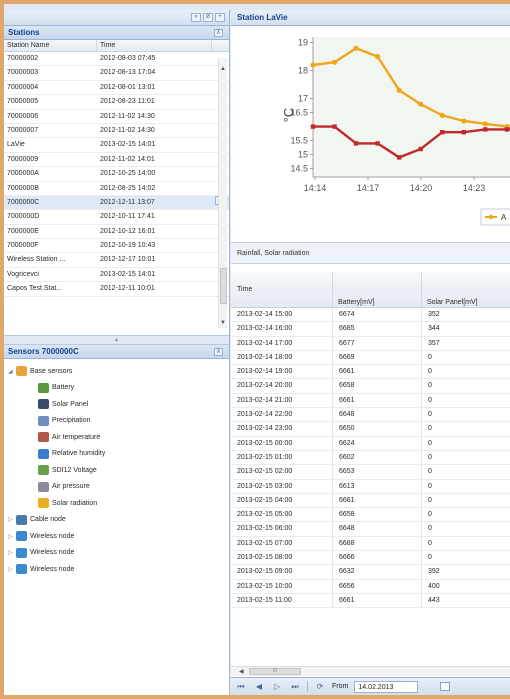 The width and height of the screenshot is (510, 699). Describe the element at coordinates (116, 260) in the screenshot. I see `station-row: Wireless Station ... 2012-12-17 10:01` at that location.